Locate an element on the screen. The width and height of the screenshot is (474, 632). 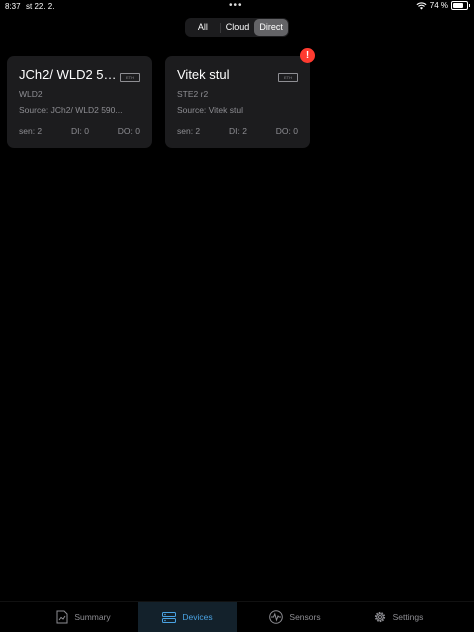
filter-cloud: Cloud is located at coordinates (238, 27).